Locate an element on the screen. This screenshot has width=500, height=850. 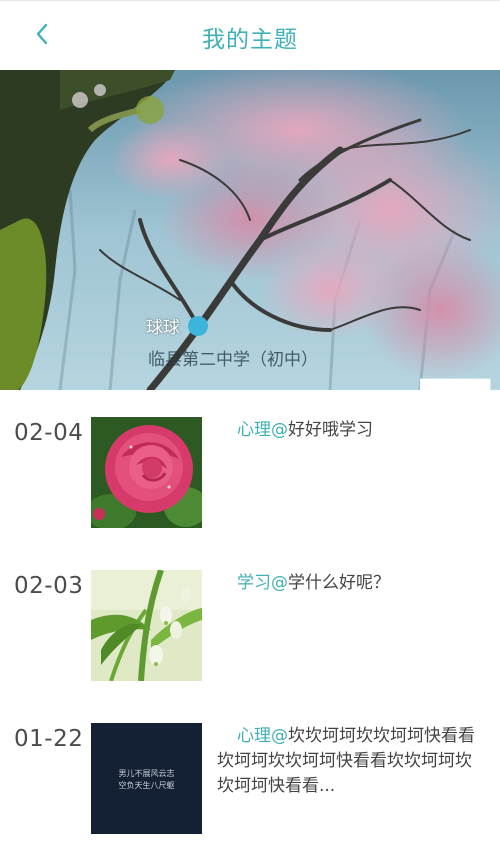
post-text: 心理@好好哦学习 is located at coordinates (352, 430).